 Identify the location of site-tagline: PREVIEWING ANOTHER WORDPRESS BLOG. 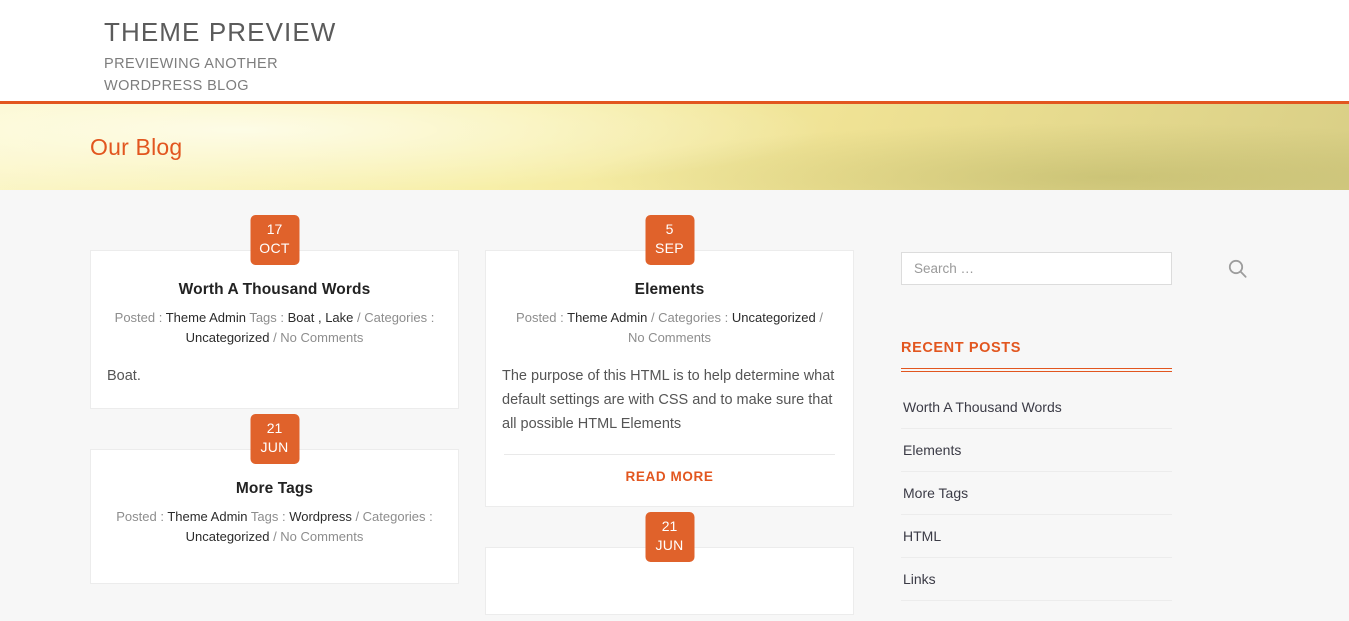
(191, 75).